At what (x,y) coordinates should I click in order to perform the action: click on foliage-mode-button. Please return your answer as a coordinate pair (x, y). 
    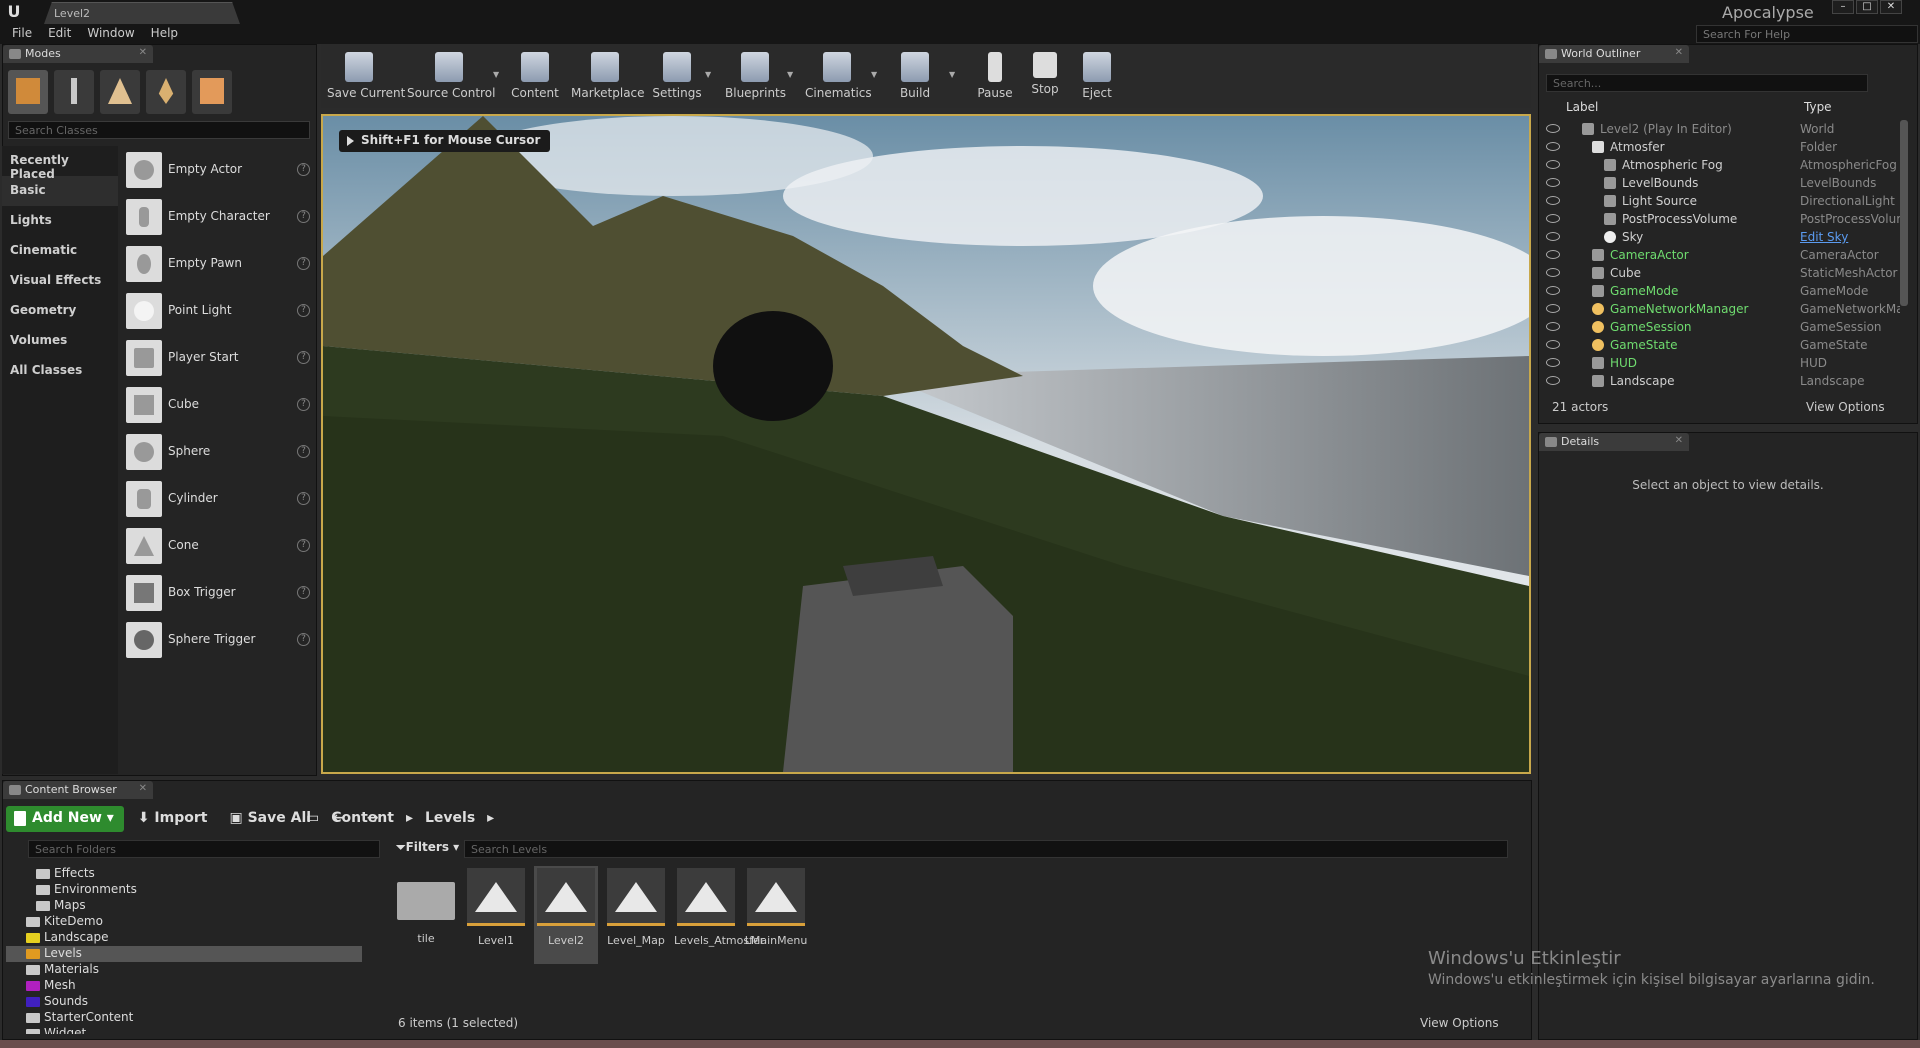
    Looking at the image, I should click on (166, 92).